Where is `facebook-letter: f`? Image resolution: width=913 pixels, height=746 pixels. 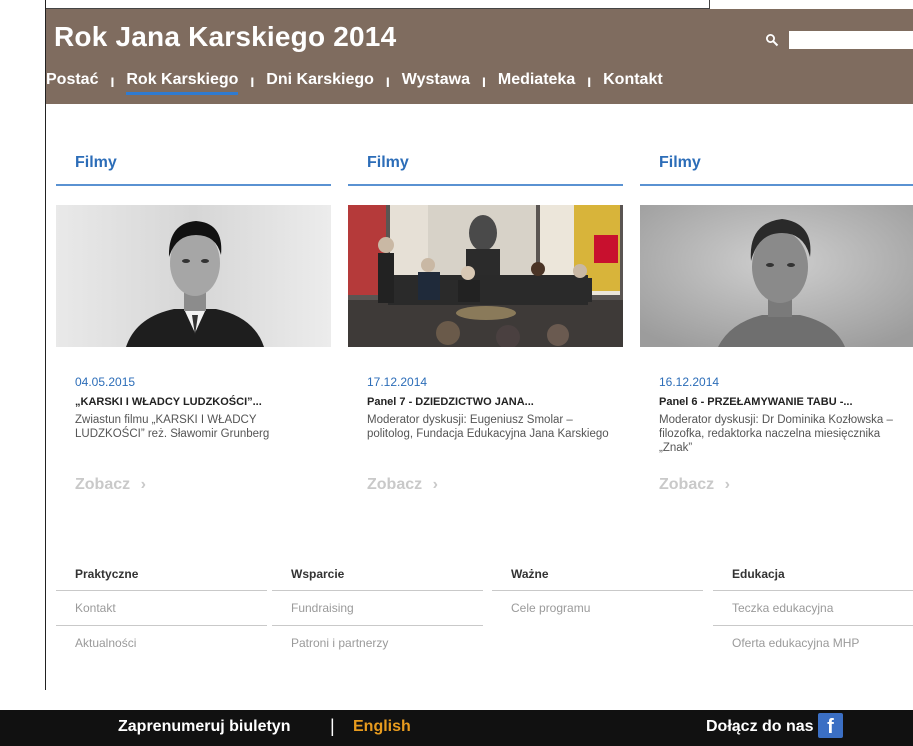 facebook-letter: f is located at coordinates (830, 727).